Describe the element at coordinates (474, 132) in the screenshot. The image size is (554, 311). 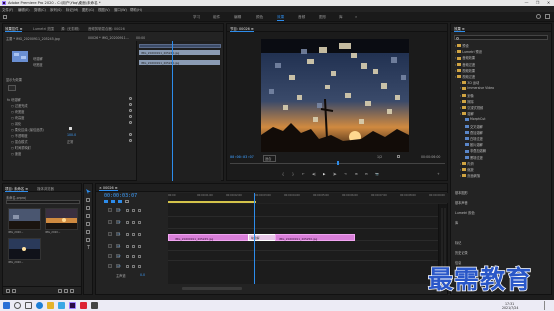
I see `effects-item: 叠加溶解` at that location.